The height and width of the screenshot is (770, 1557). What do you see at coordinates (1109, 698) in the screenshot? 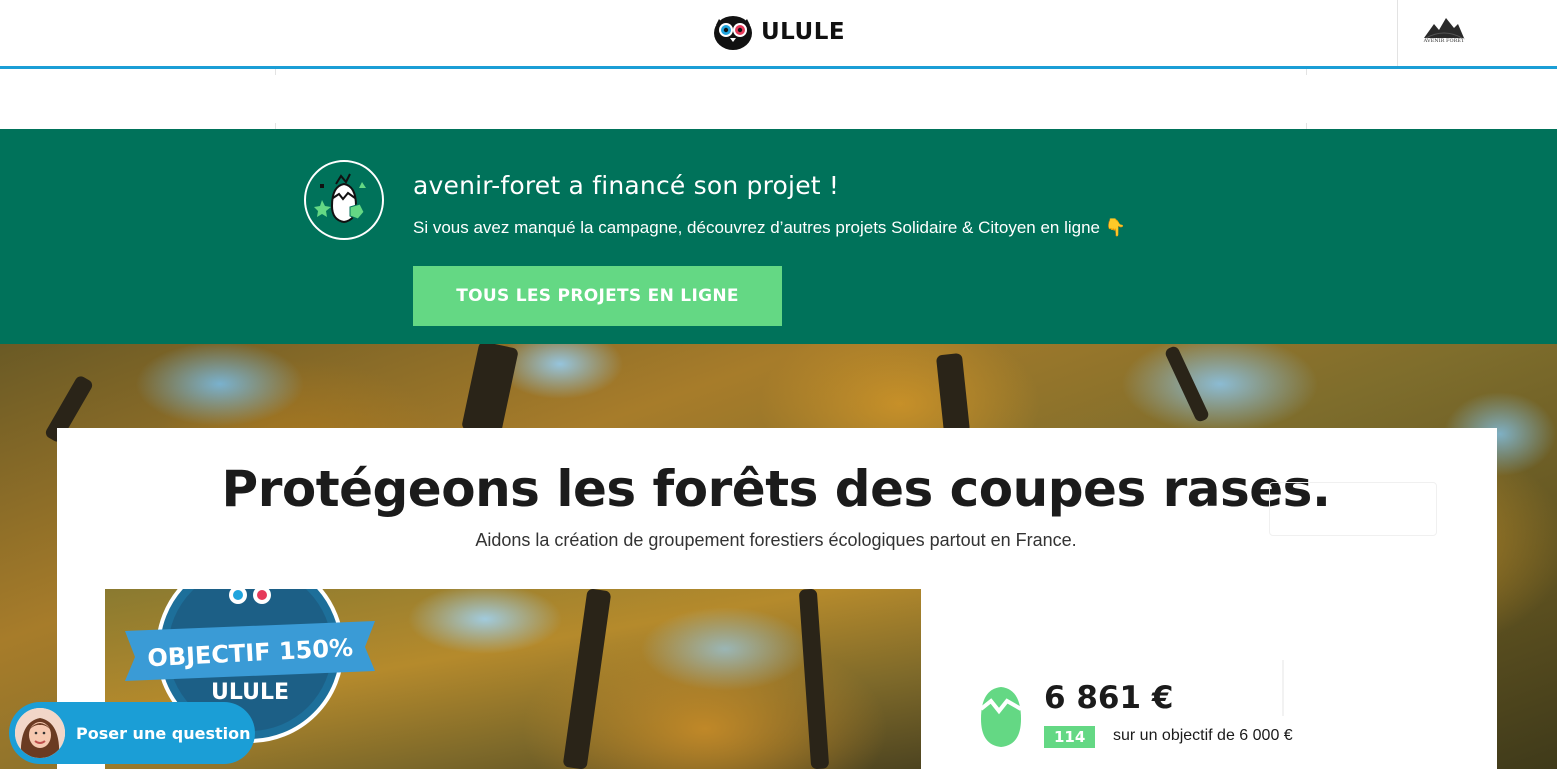
I see `amount-raised: 6 861 €` at bounding box center [1109, 698].